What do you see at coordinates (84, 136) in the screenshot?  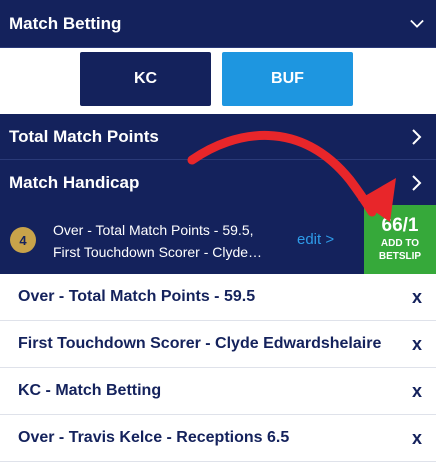 I see `market-label: Total Match Points` at bounding box center [84, 136].